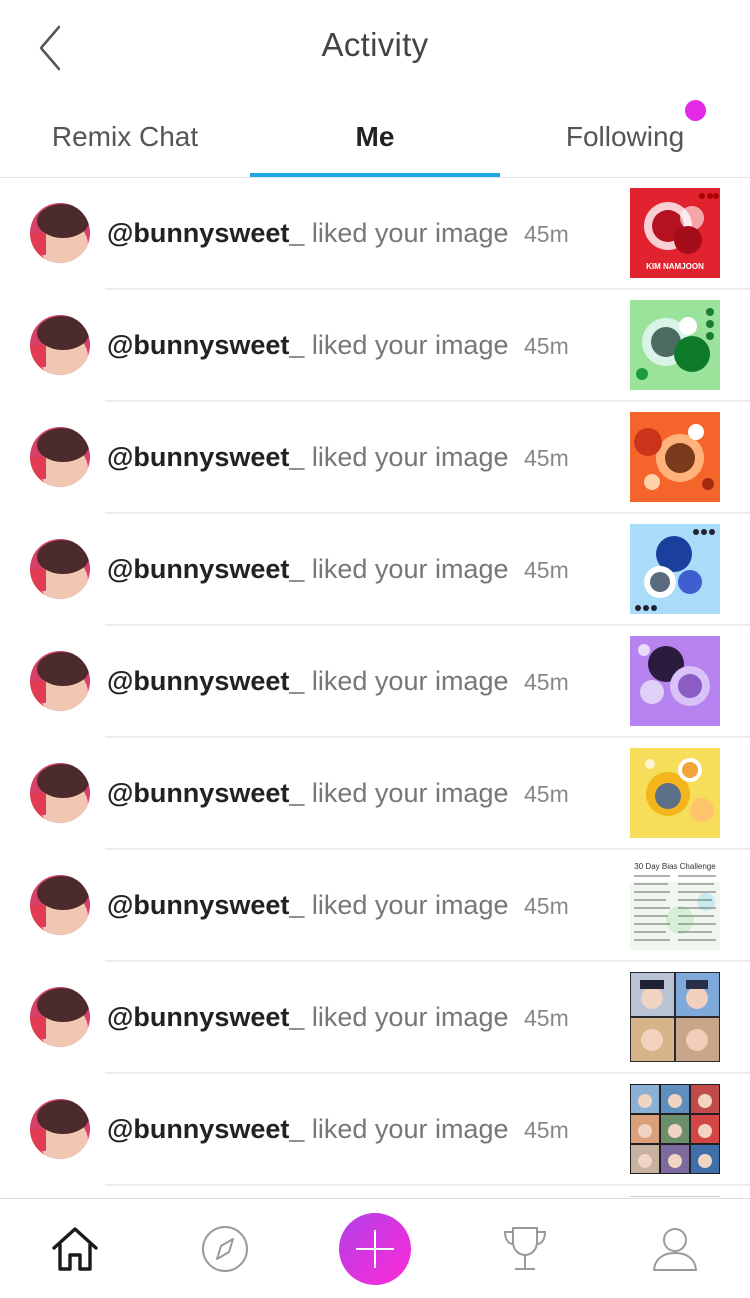 Image resolution: width=750 pixels, height=1298 pixels. I want to click on profile-icon, so click(675, 1249).